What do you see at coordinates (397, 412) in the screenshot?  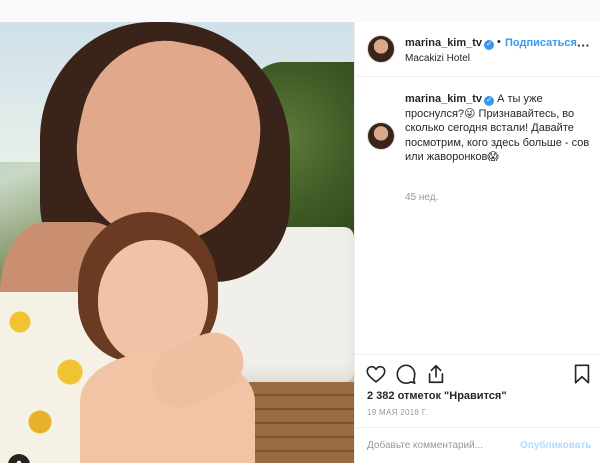 I see `post-date: 19 МАЯ 2018 Г.` at bounding box center [397, 412].